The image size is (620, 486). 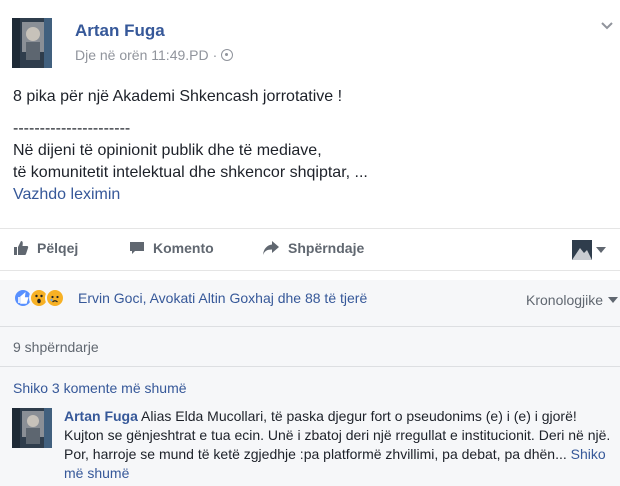 What do you see at coordinates (32, 428) in the screenshot?
I see `commenter-avatar` at bounding box center [32, 428].